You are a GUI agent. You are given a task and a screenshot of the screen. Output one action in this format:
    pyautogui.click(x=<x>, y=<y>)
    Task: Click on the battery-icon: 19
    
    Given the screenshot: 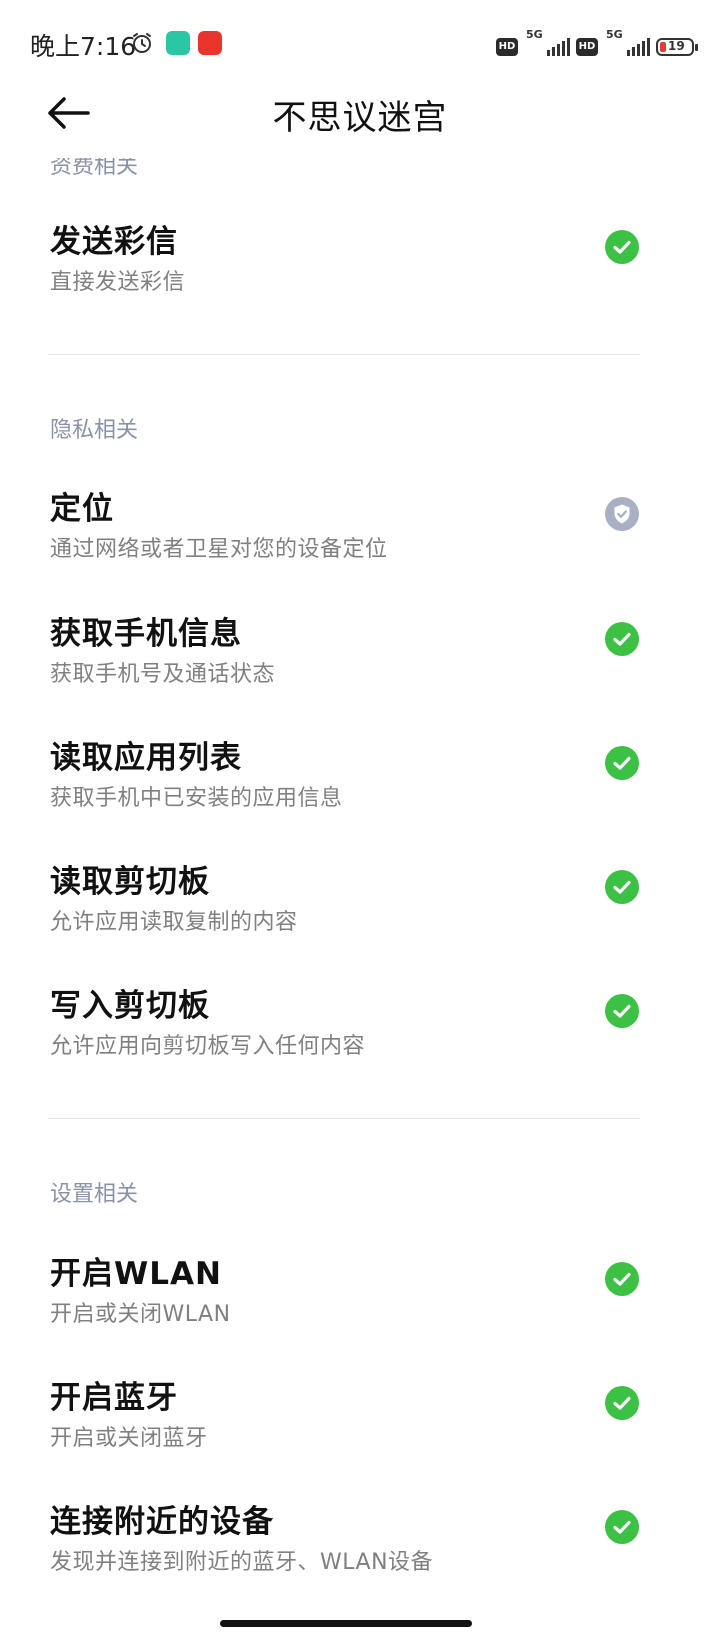 What is the action you would take?
    pyautogui.click(x=677, y=47)
    